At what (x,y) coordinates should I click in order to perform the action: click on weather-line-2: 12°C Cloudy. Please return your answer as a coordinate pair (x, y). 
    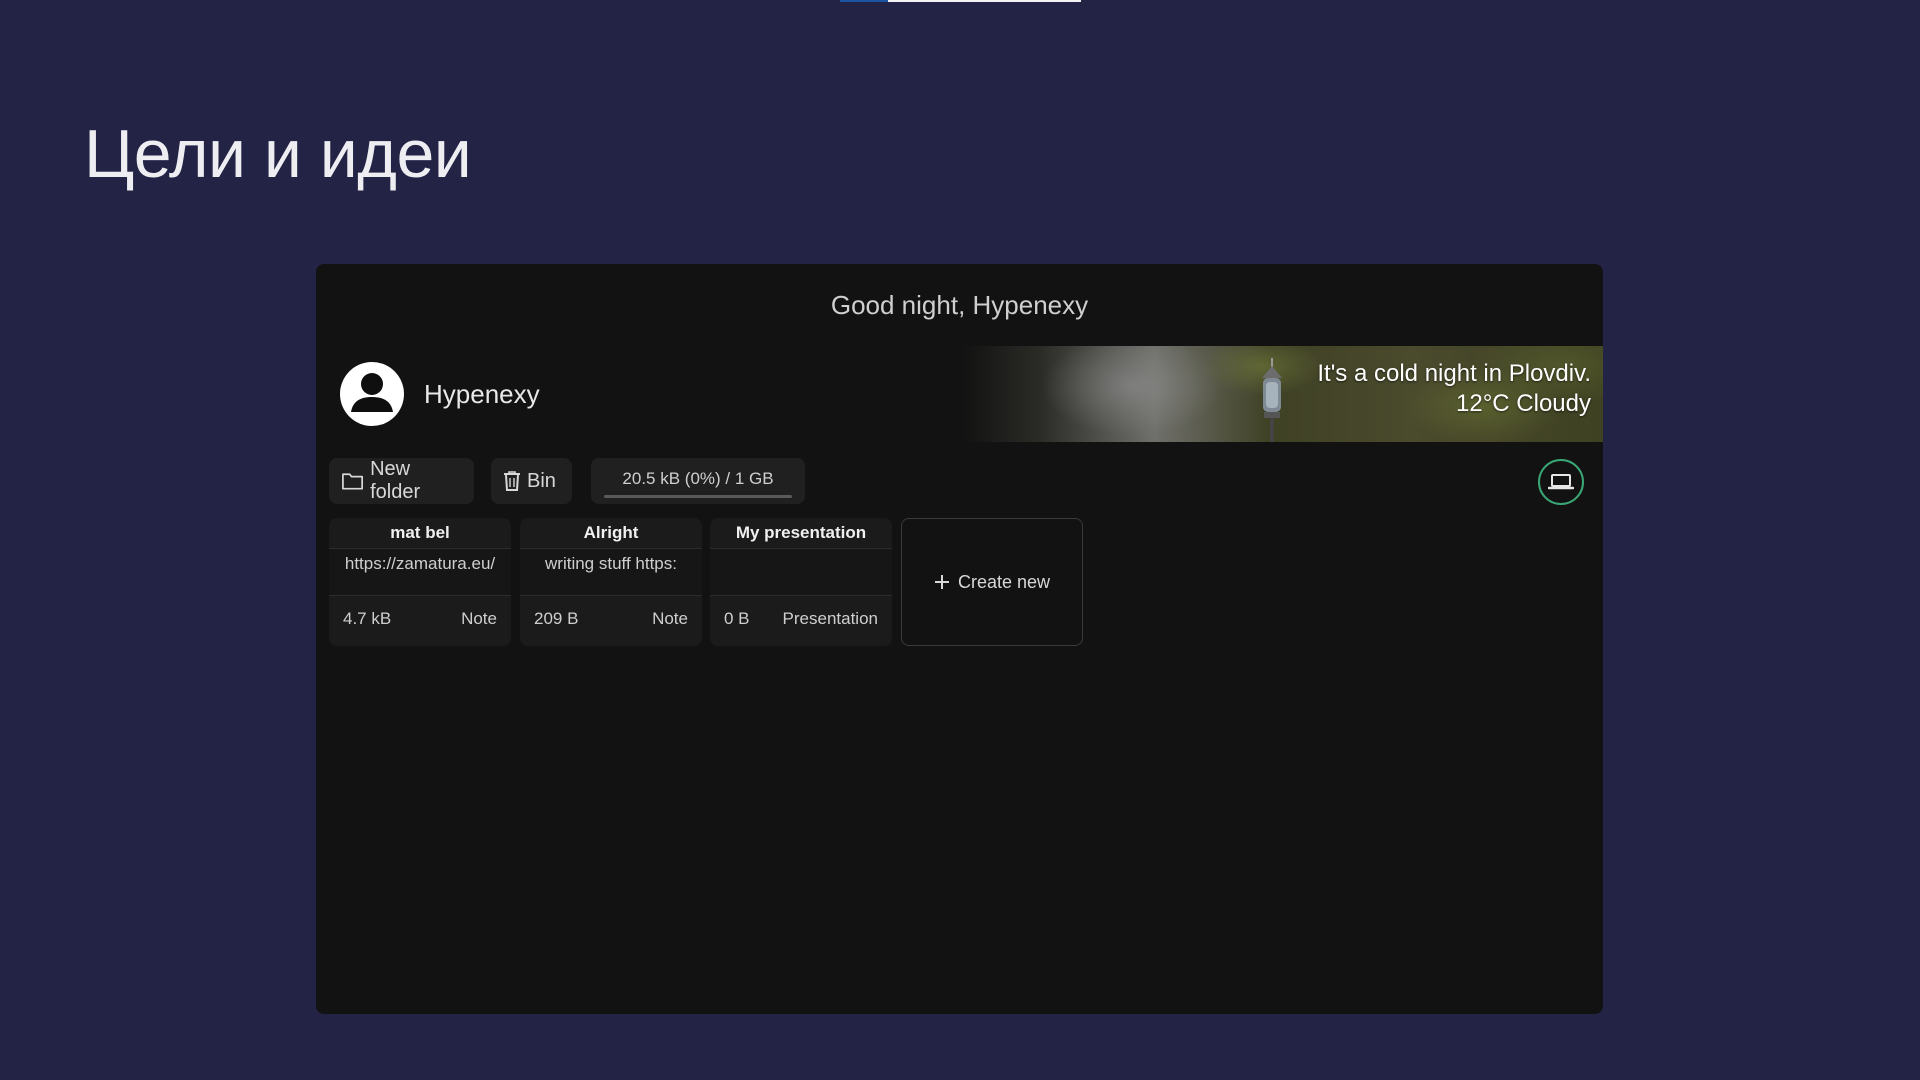
    Looking at the image, I should click on (1523, 403).